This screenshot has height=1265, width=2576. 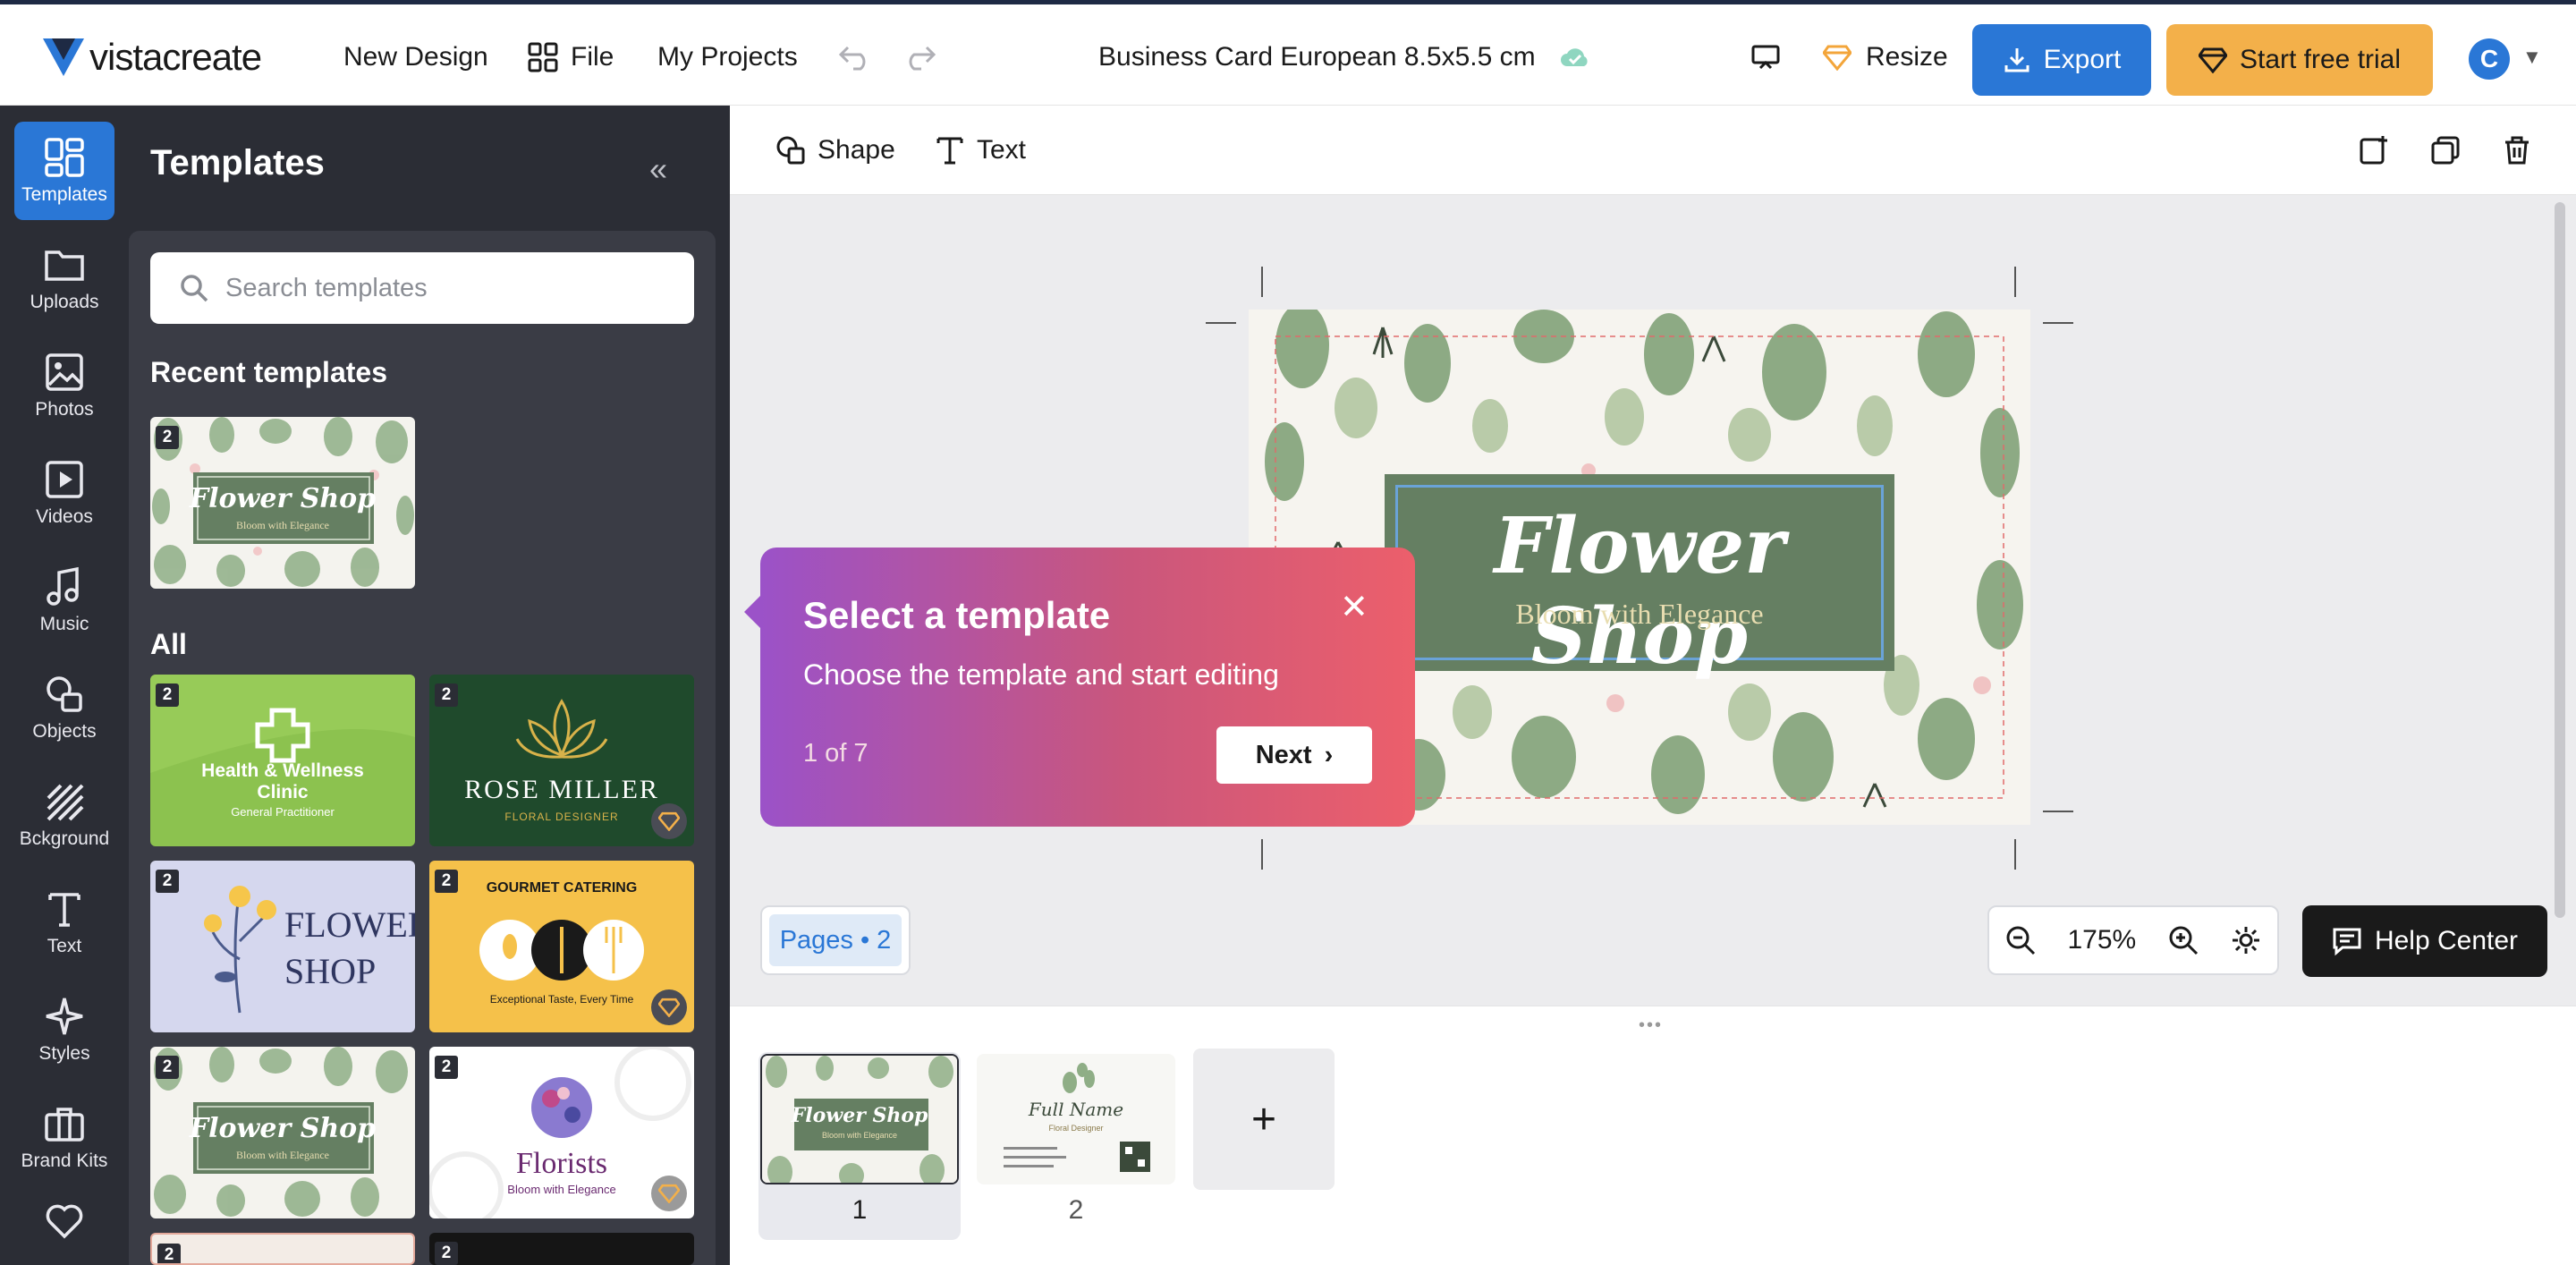 I want to click on page-thumbnail-2: Full Name Floral Designer, so click(x=1076, y=1119).